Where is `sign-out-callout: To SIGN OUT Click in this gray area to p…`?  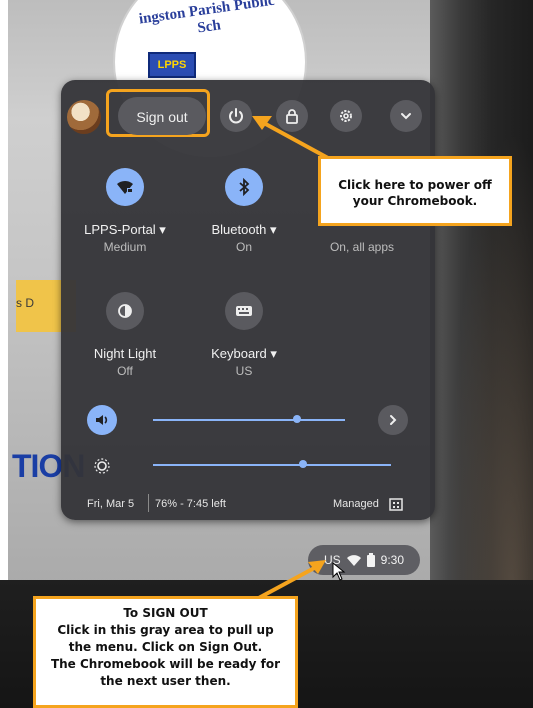 sign-out-callout: To SIGN OUT Click in this gray area to p… is located at coordinates (165, 652).